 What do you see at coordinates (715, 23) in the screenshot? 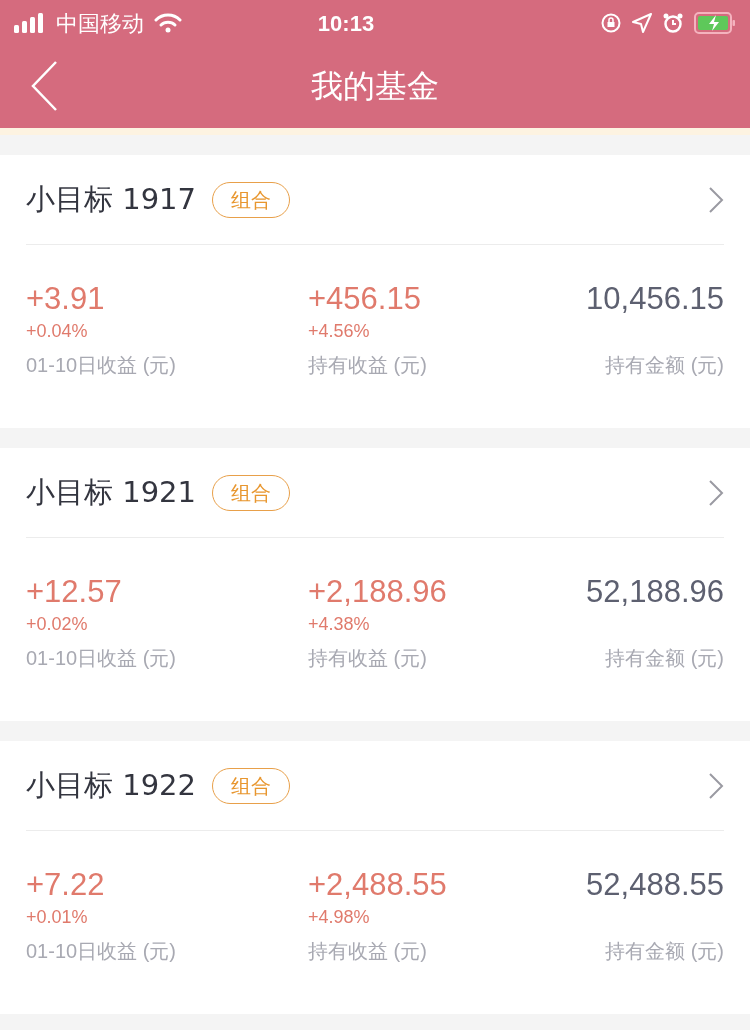
I see `battery-icon` at bounding box center [715, 23].